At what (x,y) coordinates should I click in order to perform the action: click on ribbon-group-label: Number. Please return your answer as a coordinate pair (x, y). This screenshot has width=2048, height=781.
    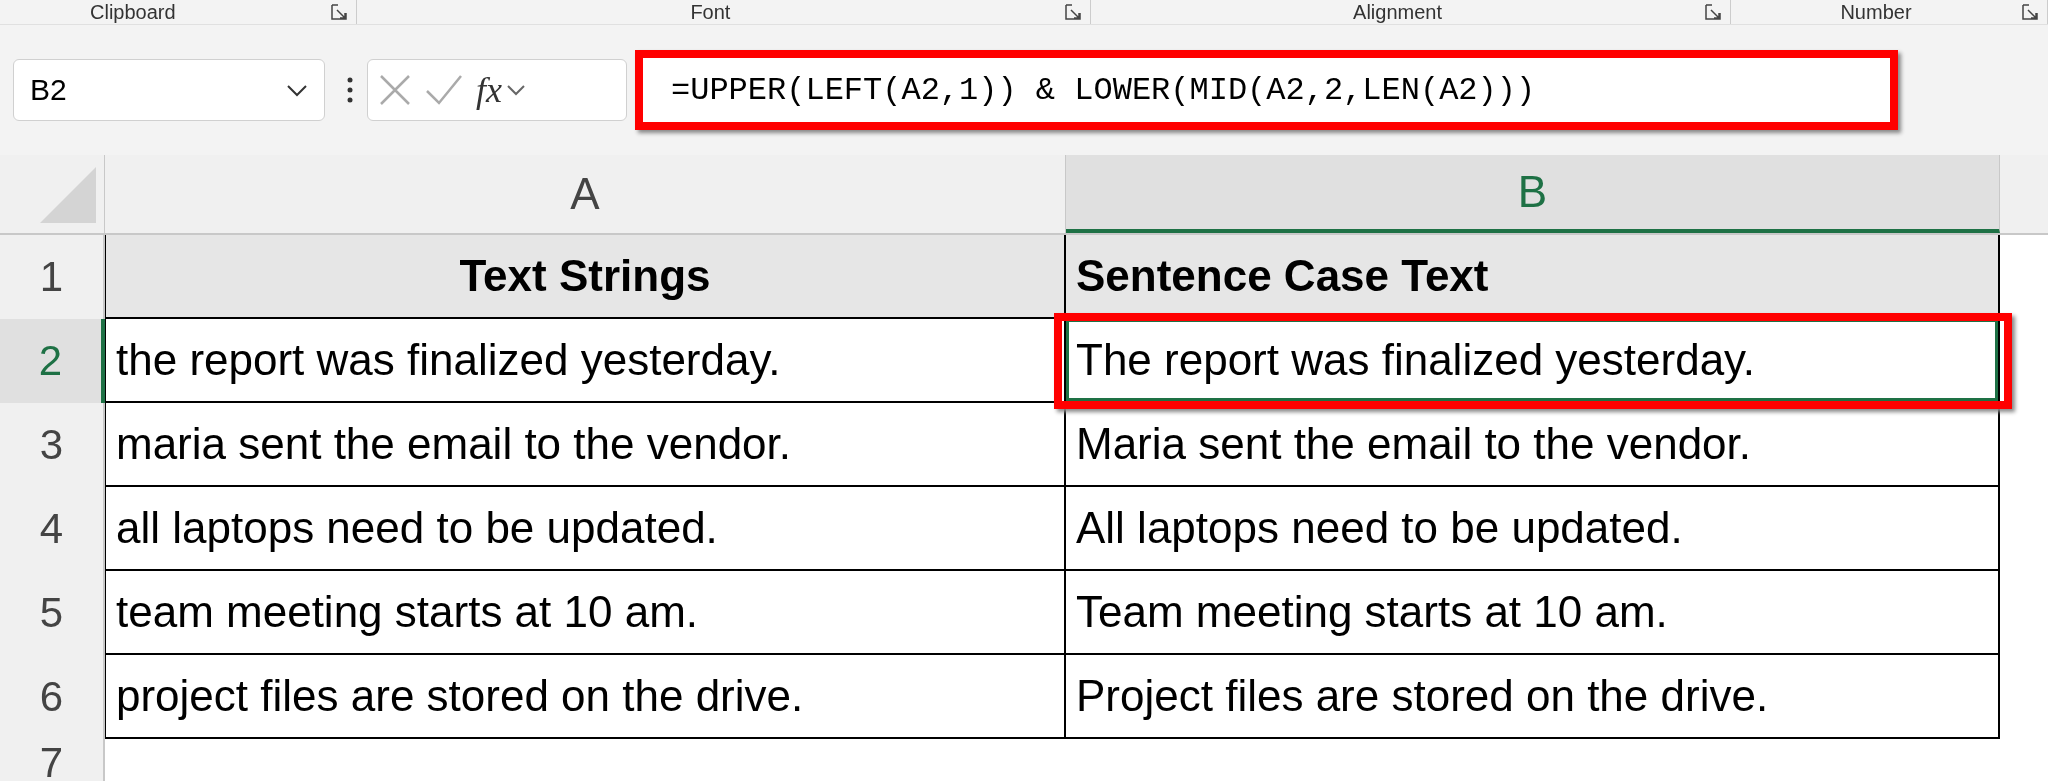
    Looking at the image, I should click on (1876, 12).